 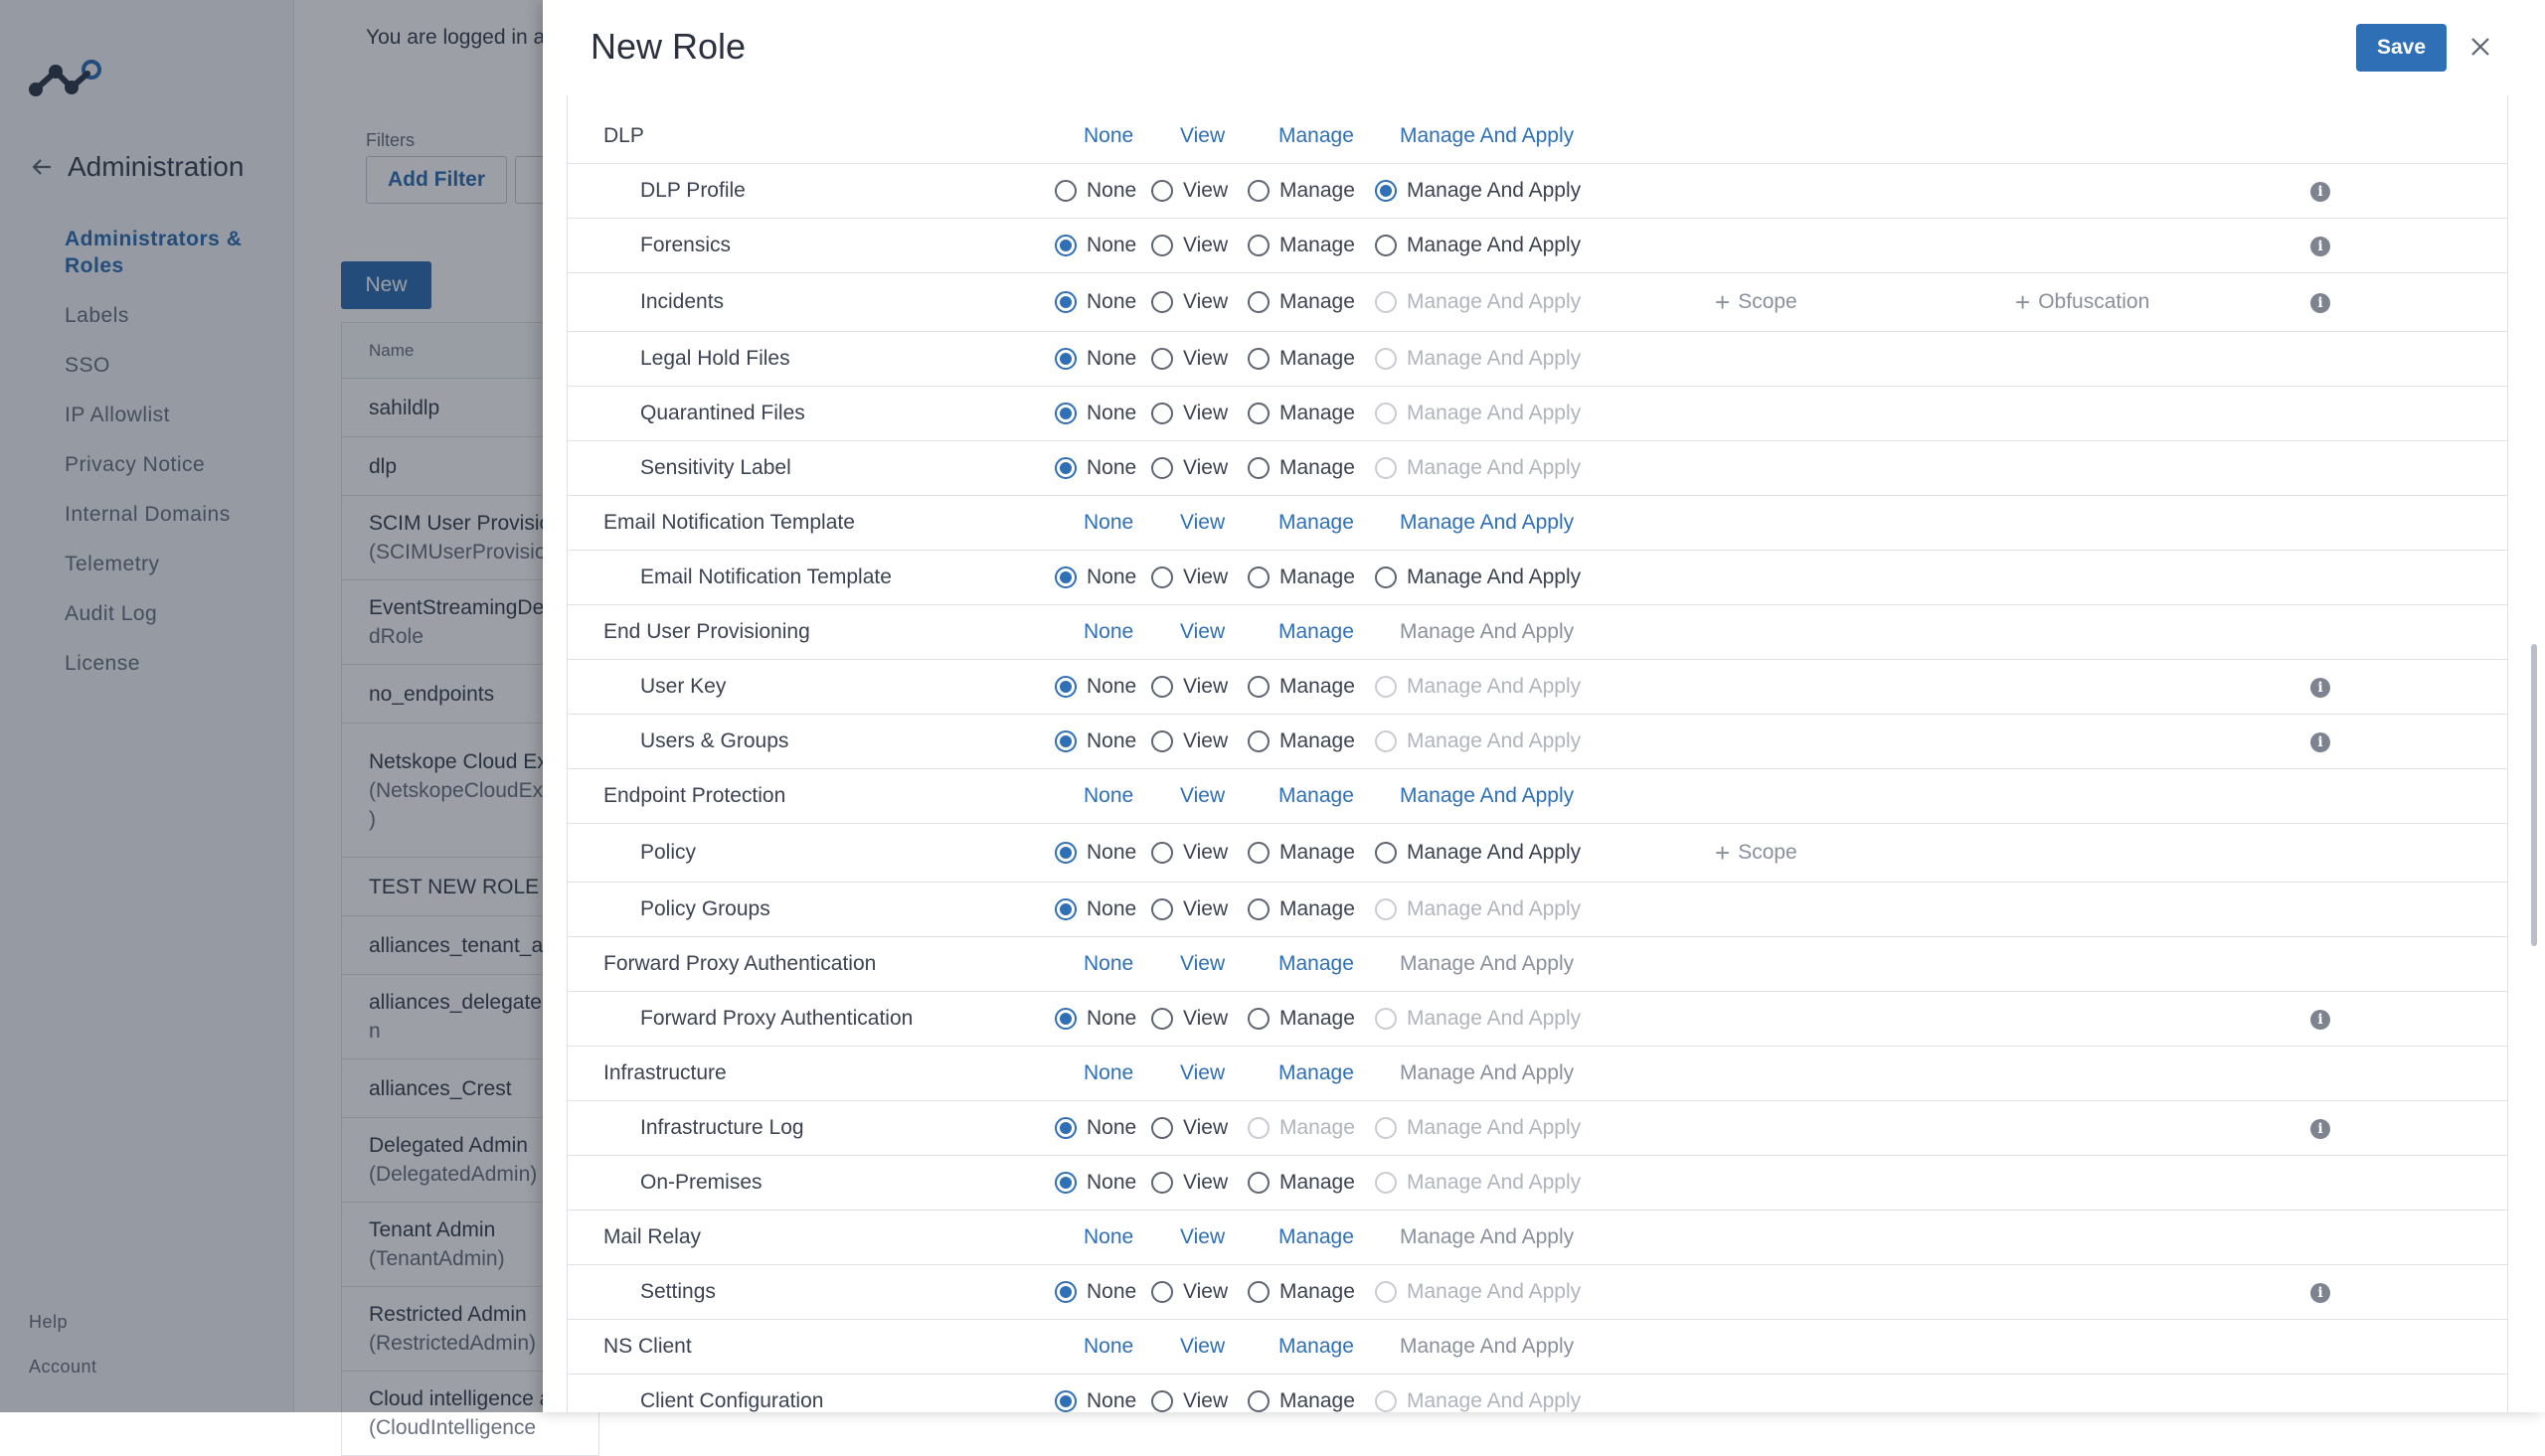 What do you see at coordinates (1756, 302) in the screenshot?
I see `add-scope-button: + Scope` at bounding box center [1756, 302].